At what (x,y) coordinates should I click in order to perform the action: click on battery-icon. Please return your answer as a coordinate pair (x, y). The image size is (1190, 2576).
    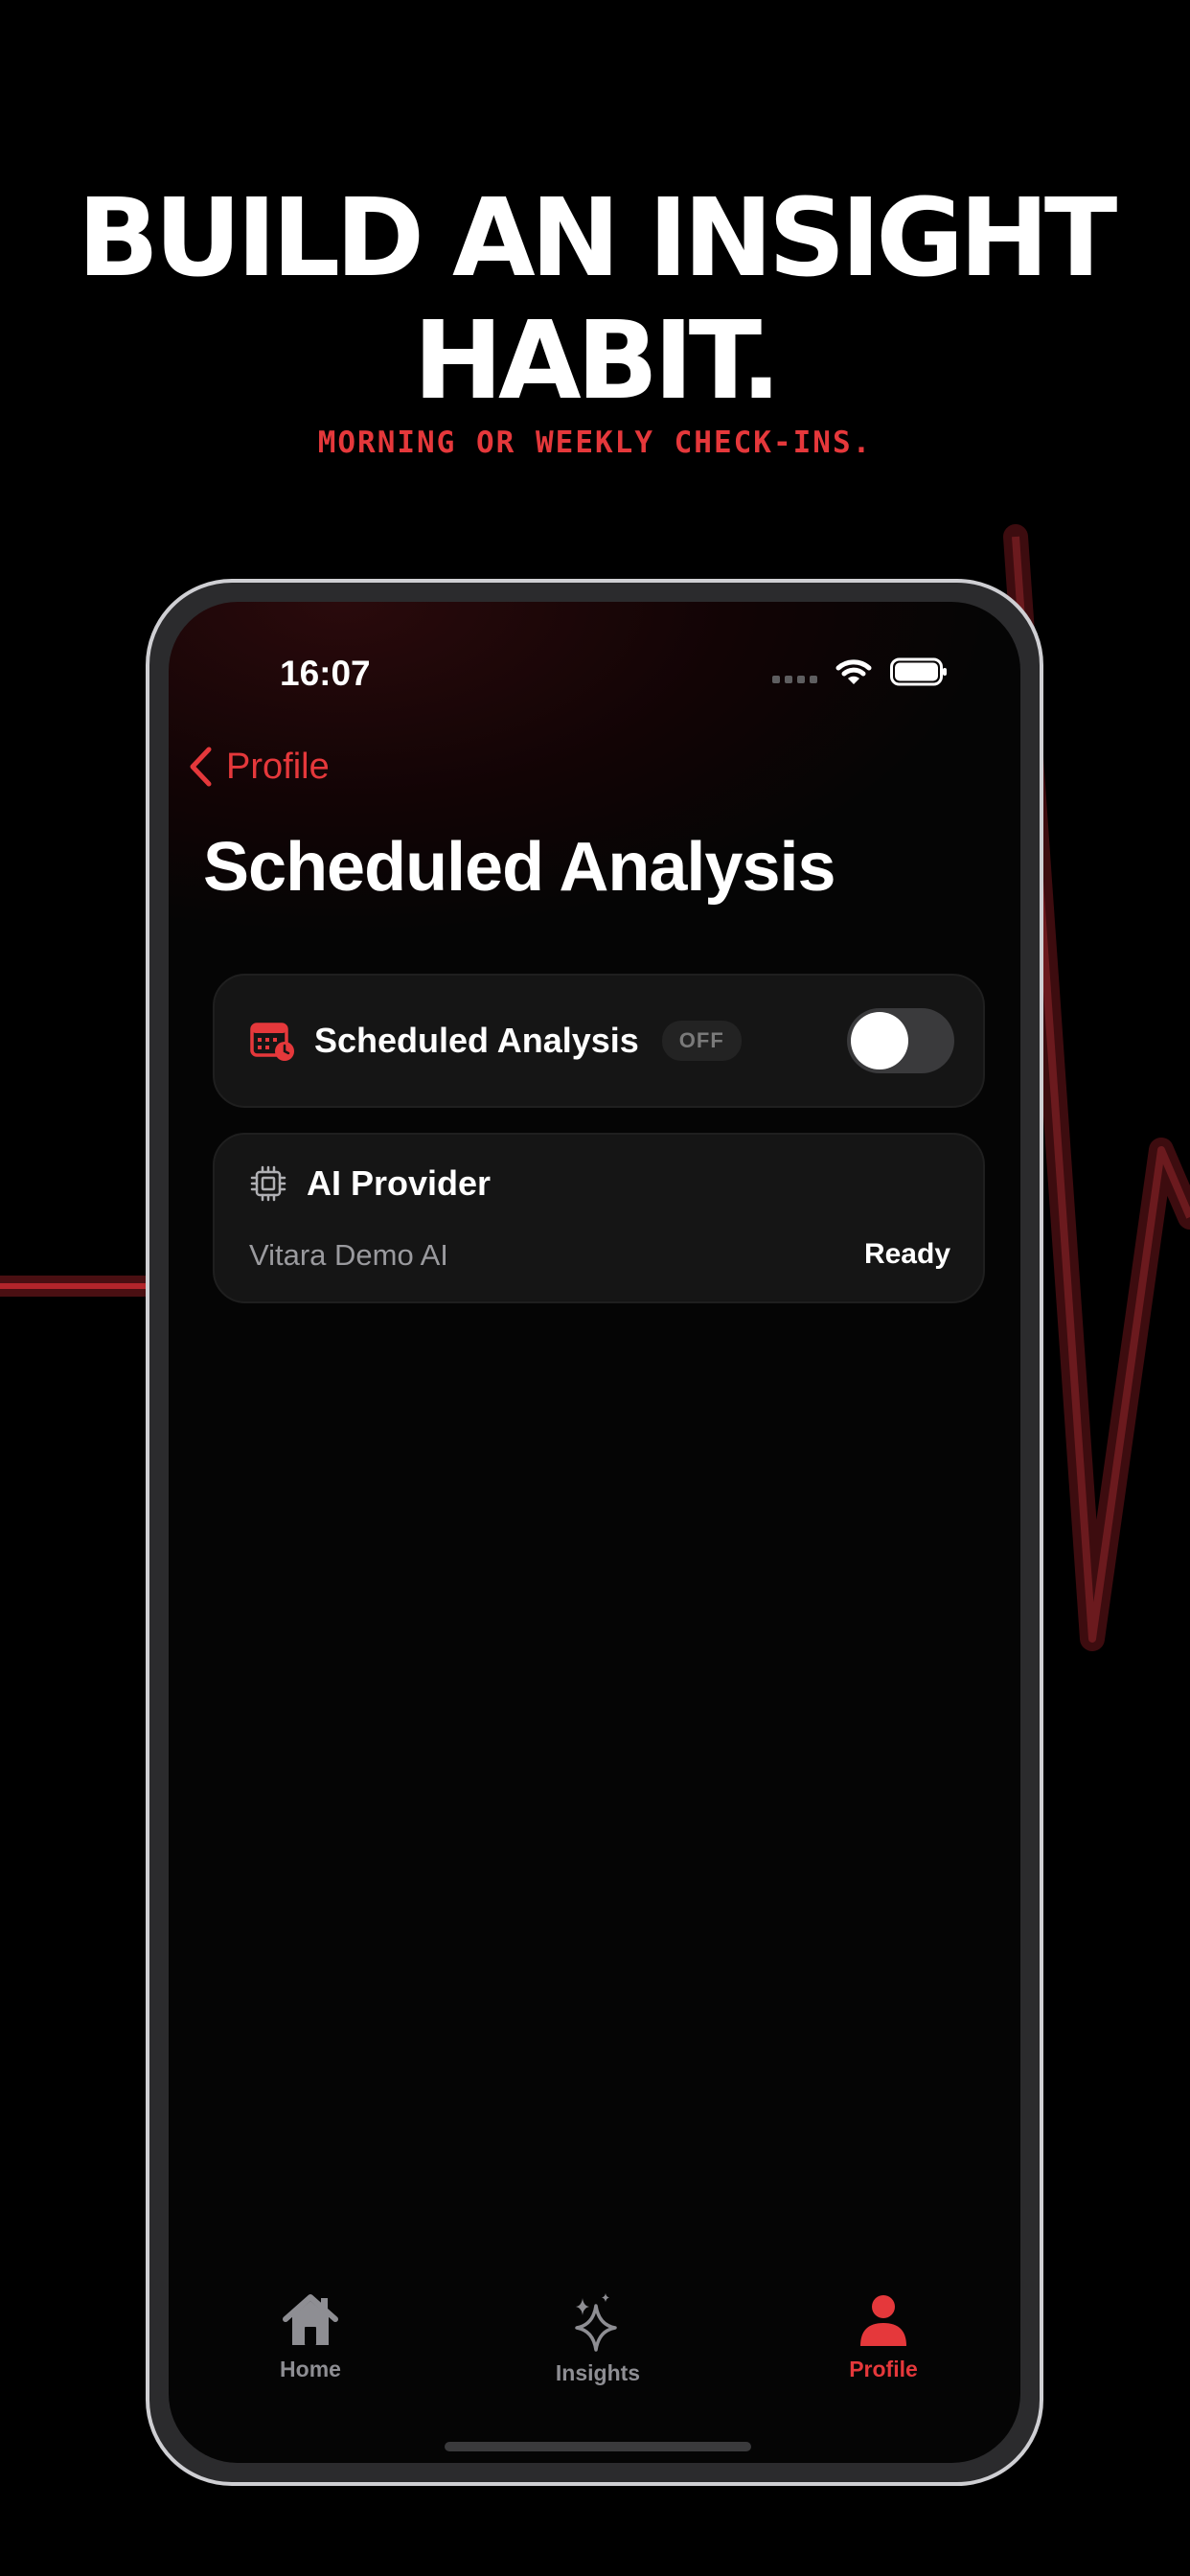
    Looking at the image, I should click on (919, 671).